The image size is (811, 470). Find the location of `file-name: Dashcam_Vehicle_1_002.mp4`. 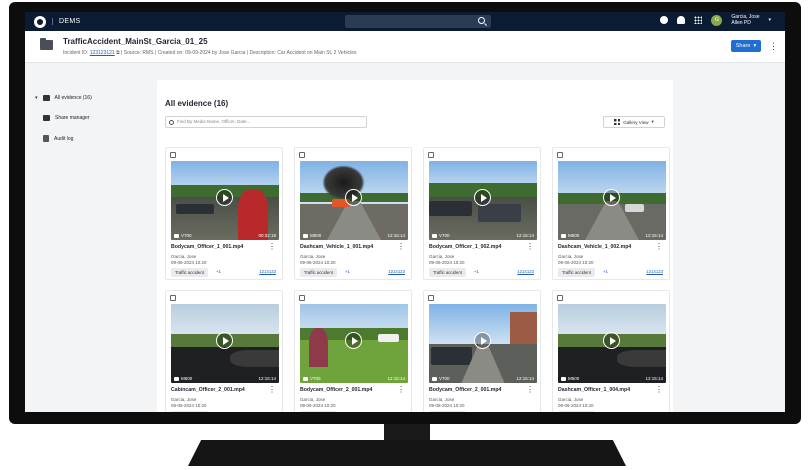

file-name: Dashcam_Vehicle_1_002.mp4 is located at coordinates (594, 247).